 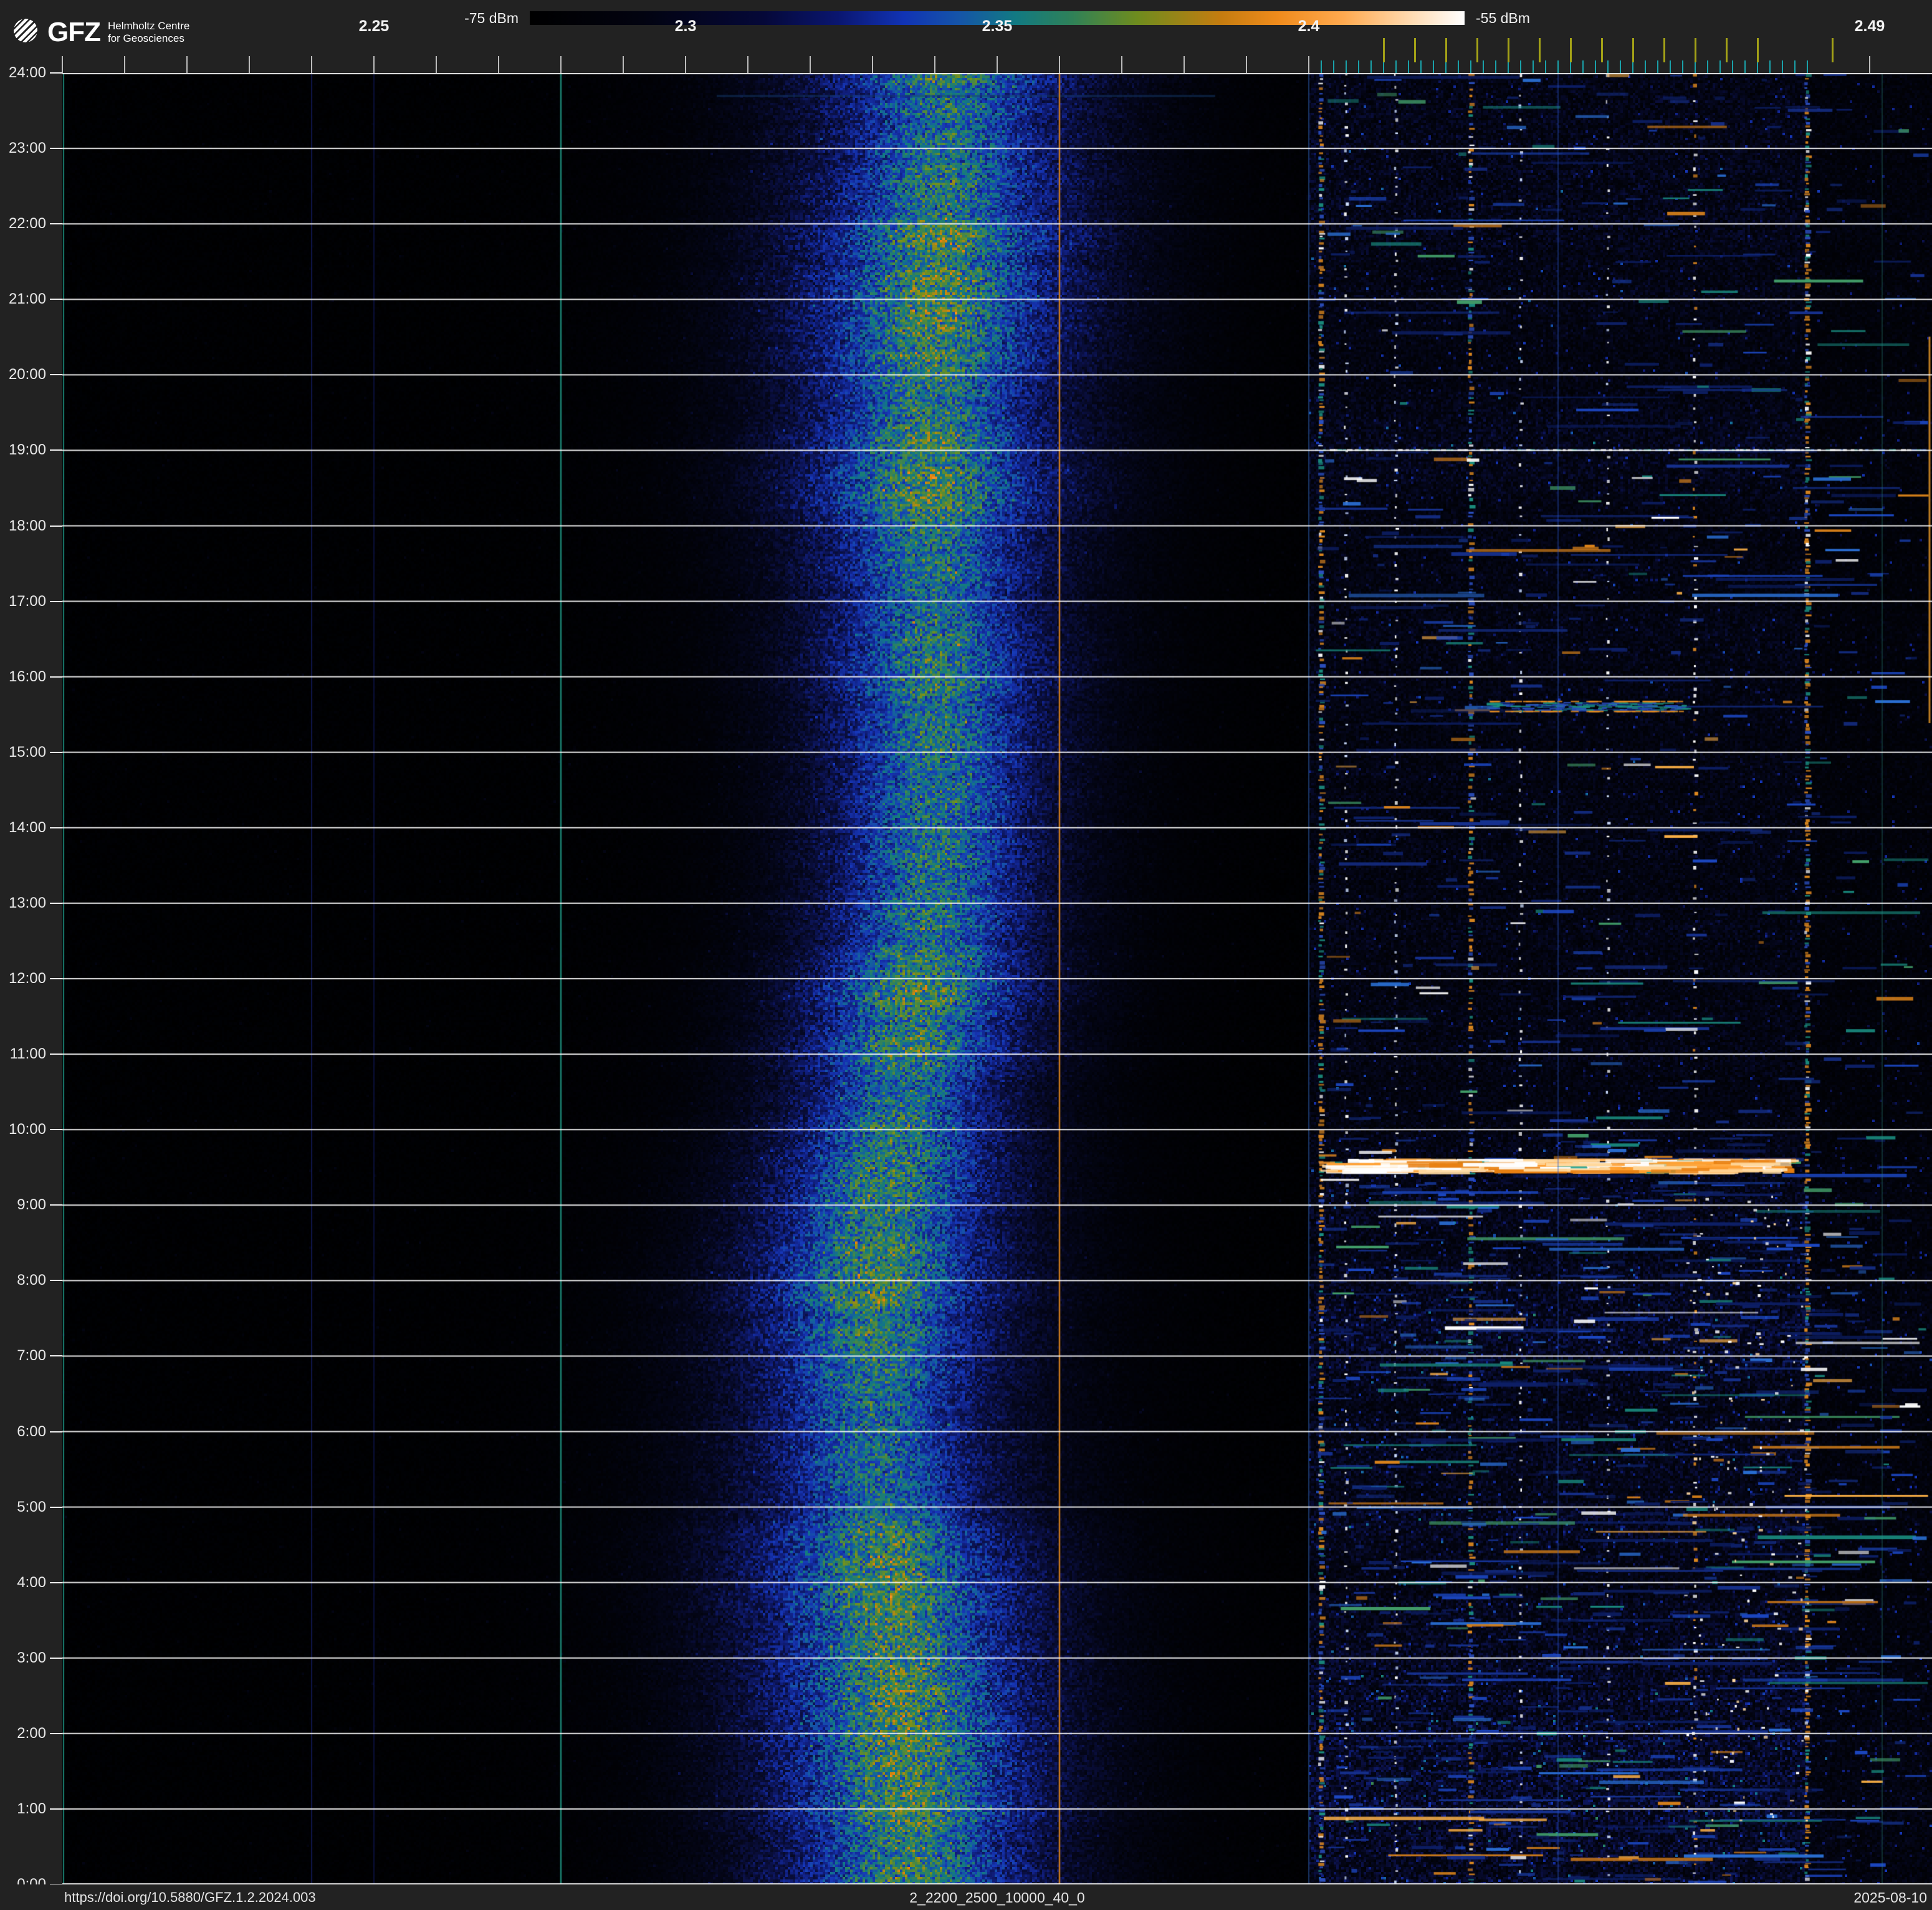 What do you see at coordinates (31, 1733) in the screenshot?
I see `time-axis-label: 2:00` at bounding box center [31, 1733].